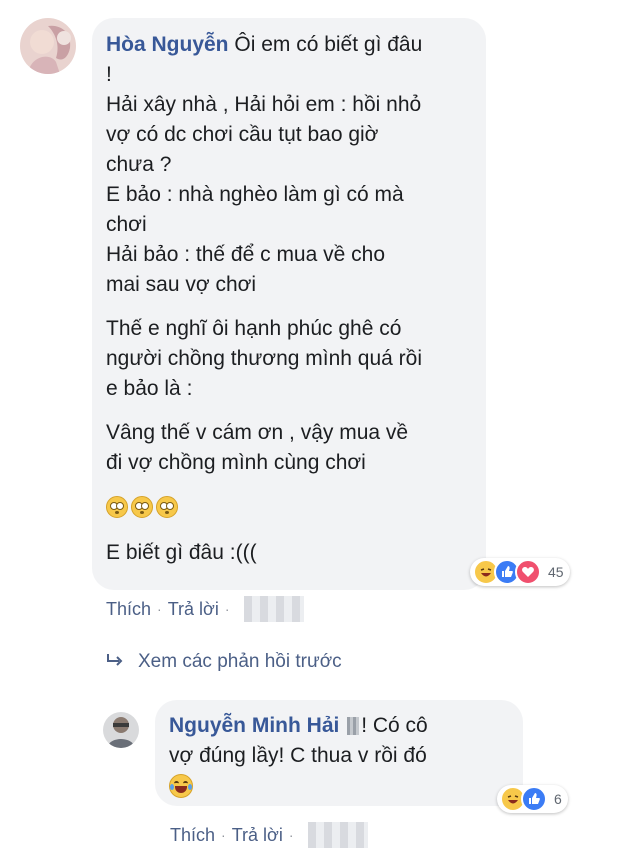 Image resolution: width=640 pixels, height=864 pixels. What do you see at coordinates (109, 74) in the screenshot?
I see `comment-text-line: !` at bounding box center [109, 74].